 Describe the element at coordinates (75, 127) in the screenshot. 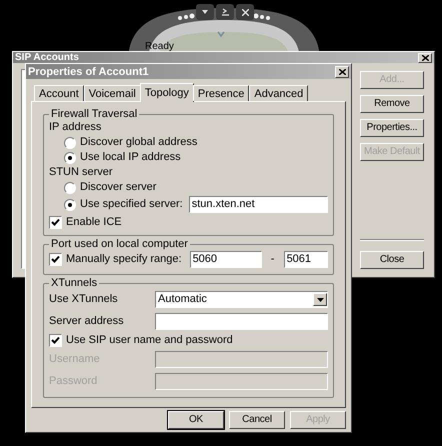

I see `field-label: IP address` at that location.